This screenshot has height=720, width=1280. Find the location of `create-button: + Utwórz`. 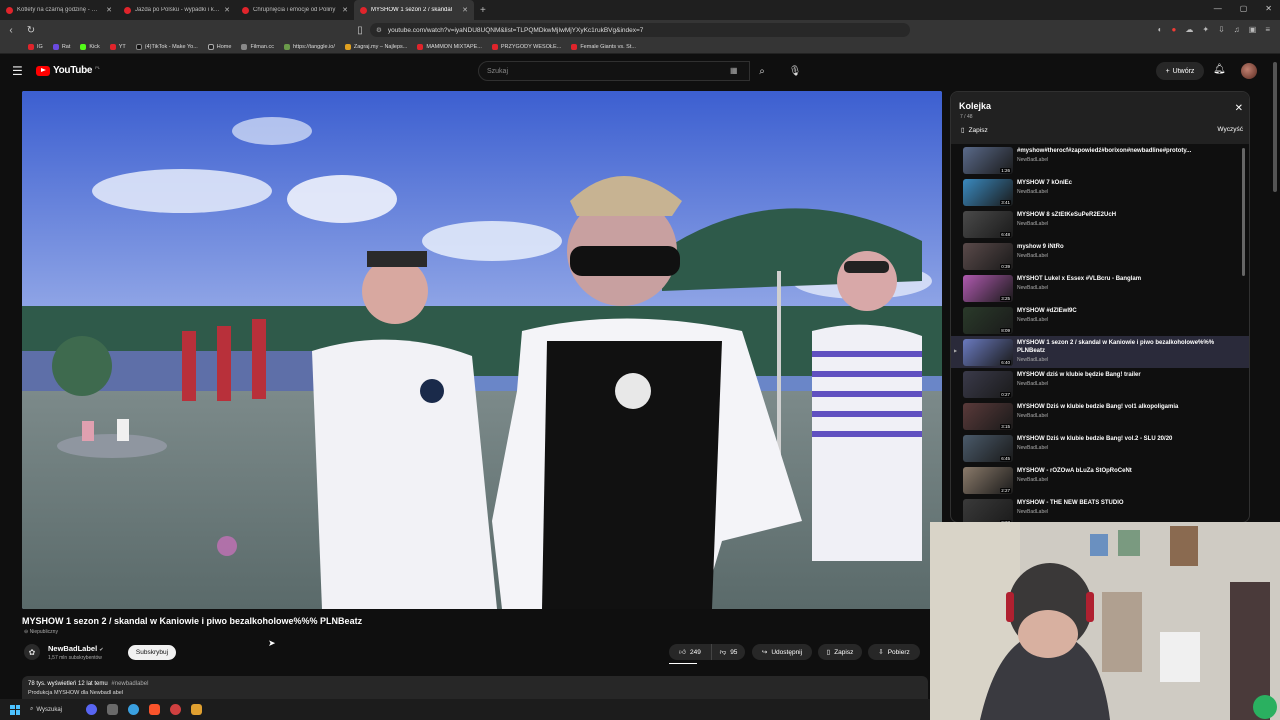

create-button: + Utwórz is located at coordinates (1180, 71).